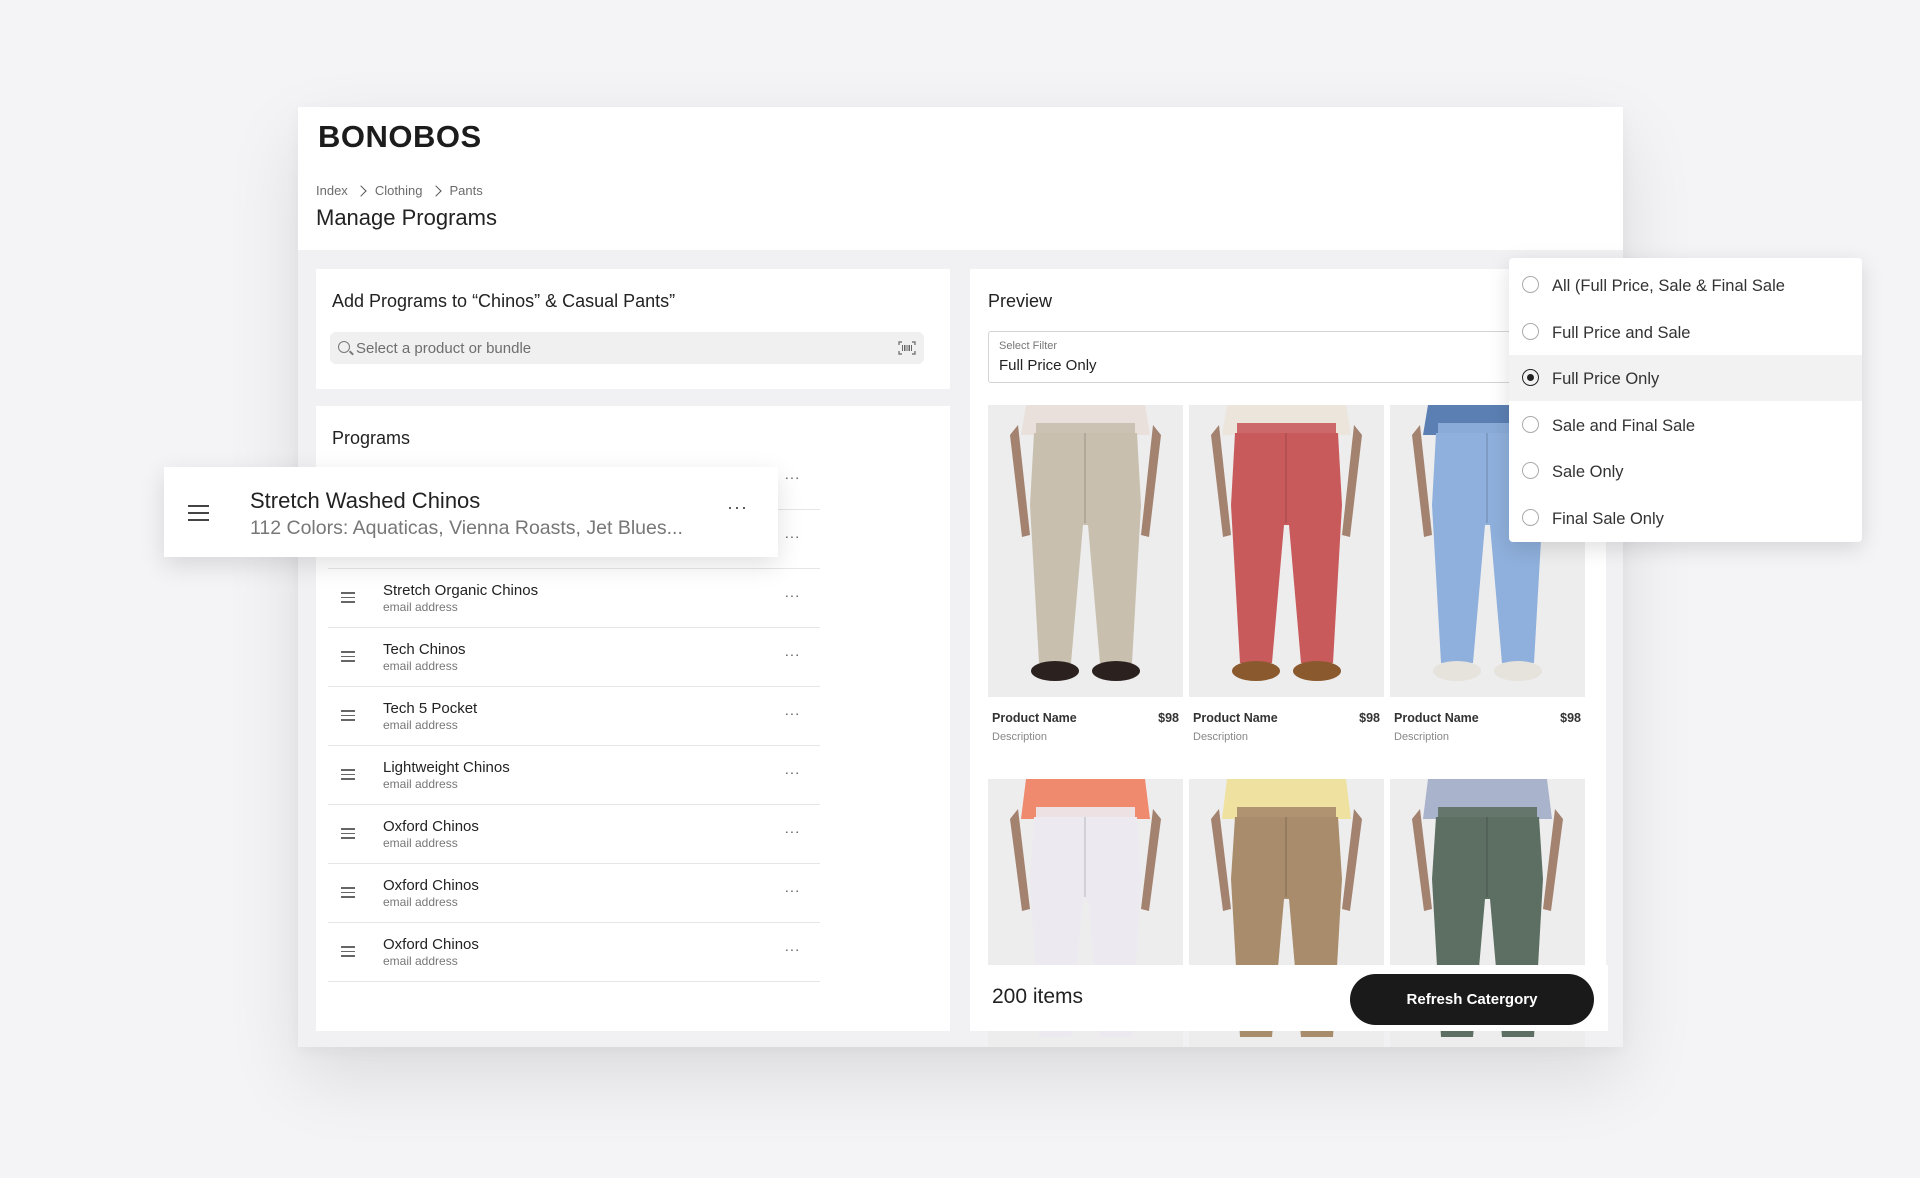 The image size is (1920, 1178). What do you see at coordinates (1608, 518) in the screenshot?
I see `filter-option-label: Final Sale Only` at bounding box center [1608, 518].